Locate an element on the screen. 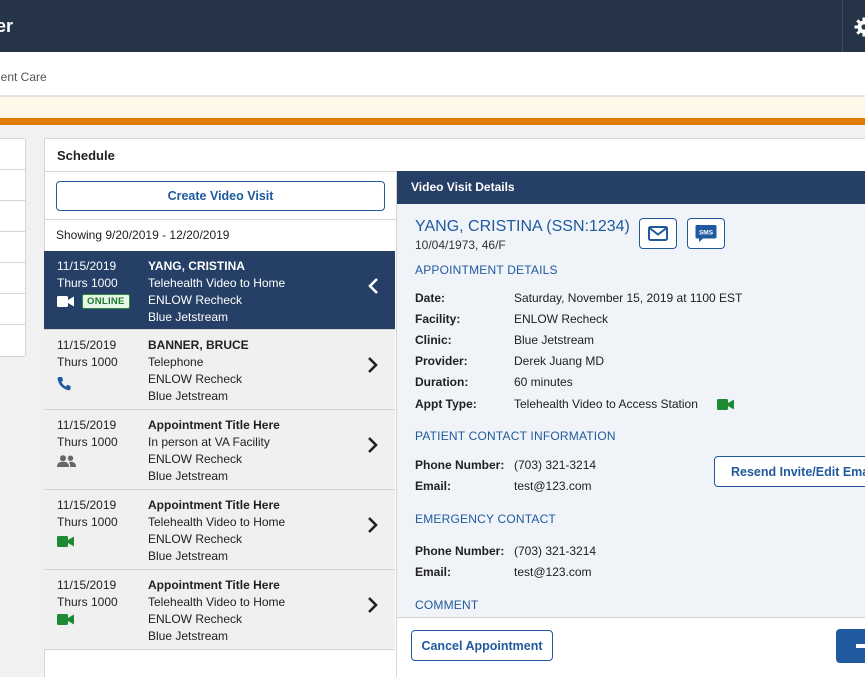 The width and height of the screenshot is (865, 677). side-panel is located at coordinates (13, 247).